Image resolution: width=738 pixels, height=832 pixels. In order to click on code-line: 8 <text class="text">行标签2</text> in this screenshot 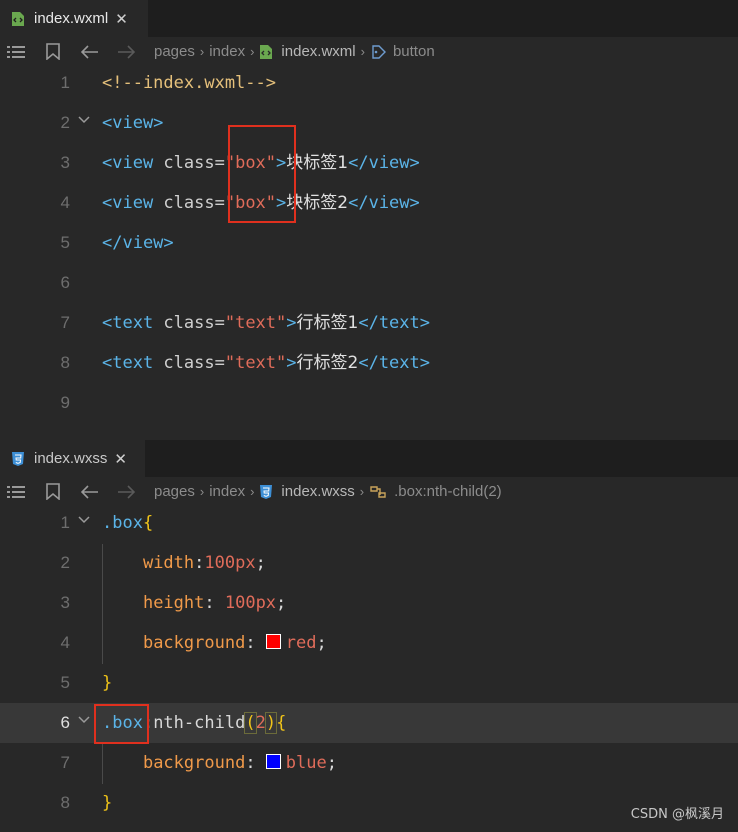, I will do `click(369, 363)`.